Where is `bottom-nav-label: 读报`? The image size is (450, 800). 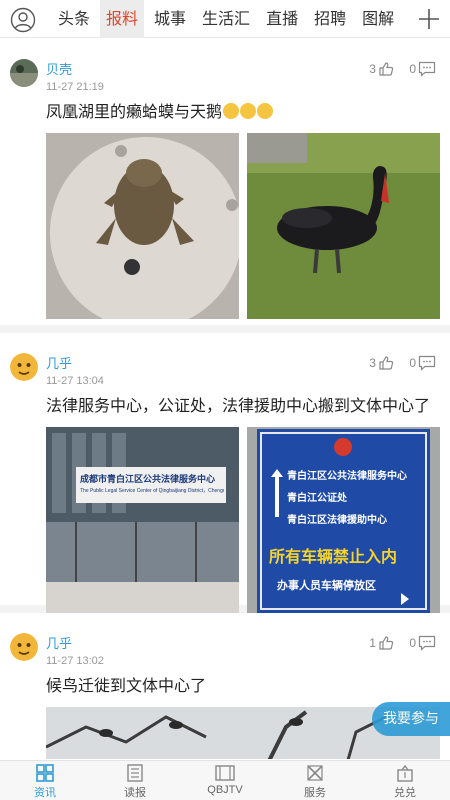
bottom-nav-label: 读报 is located at coordinates (135, 793).